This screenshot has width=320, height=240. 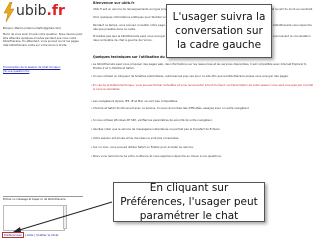 I want to click on logo-text: ubib.fr, so click(x=40, y=11).